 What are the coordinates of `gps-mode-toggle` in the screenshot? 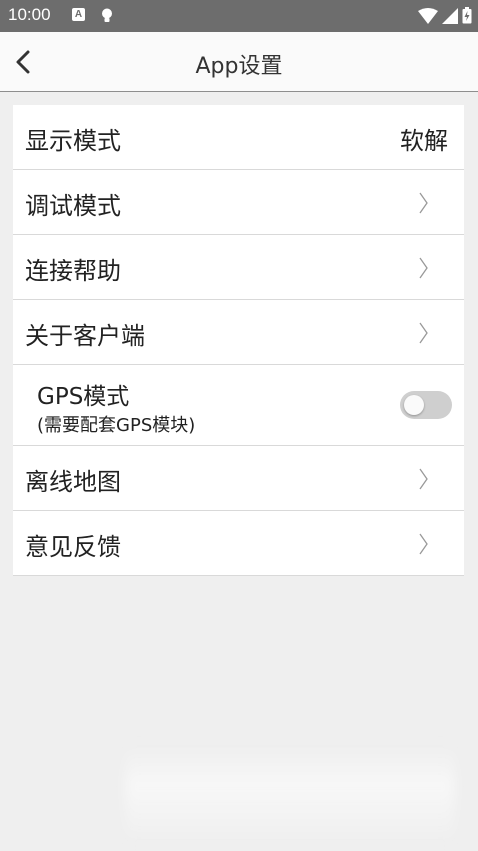 It's located at (426, 405).